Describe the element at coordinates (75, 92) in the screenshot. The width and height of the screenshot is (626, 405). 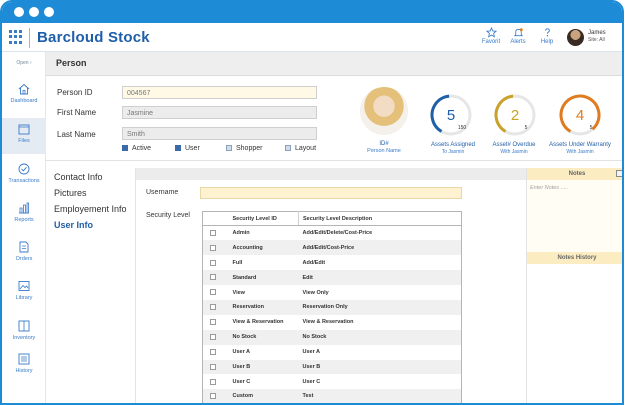
I see `person-id-label: Person ID` at that location.